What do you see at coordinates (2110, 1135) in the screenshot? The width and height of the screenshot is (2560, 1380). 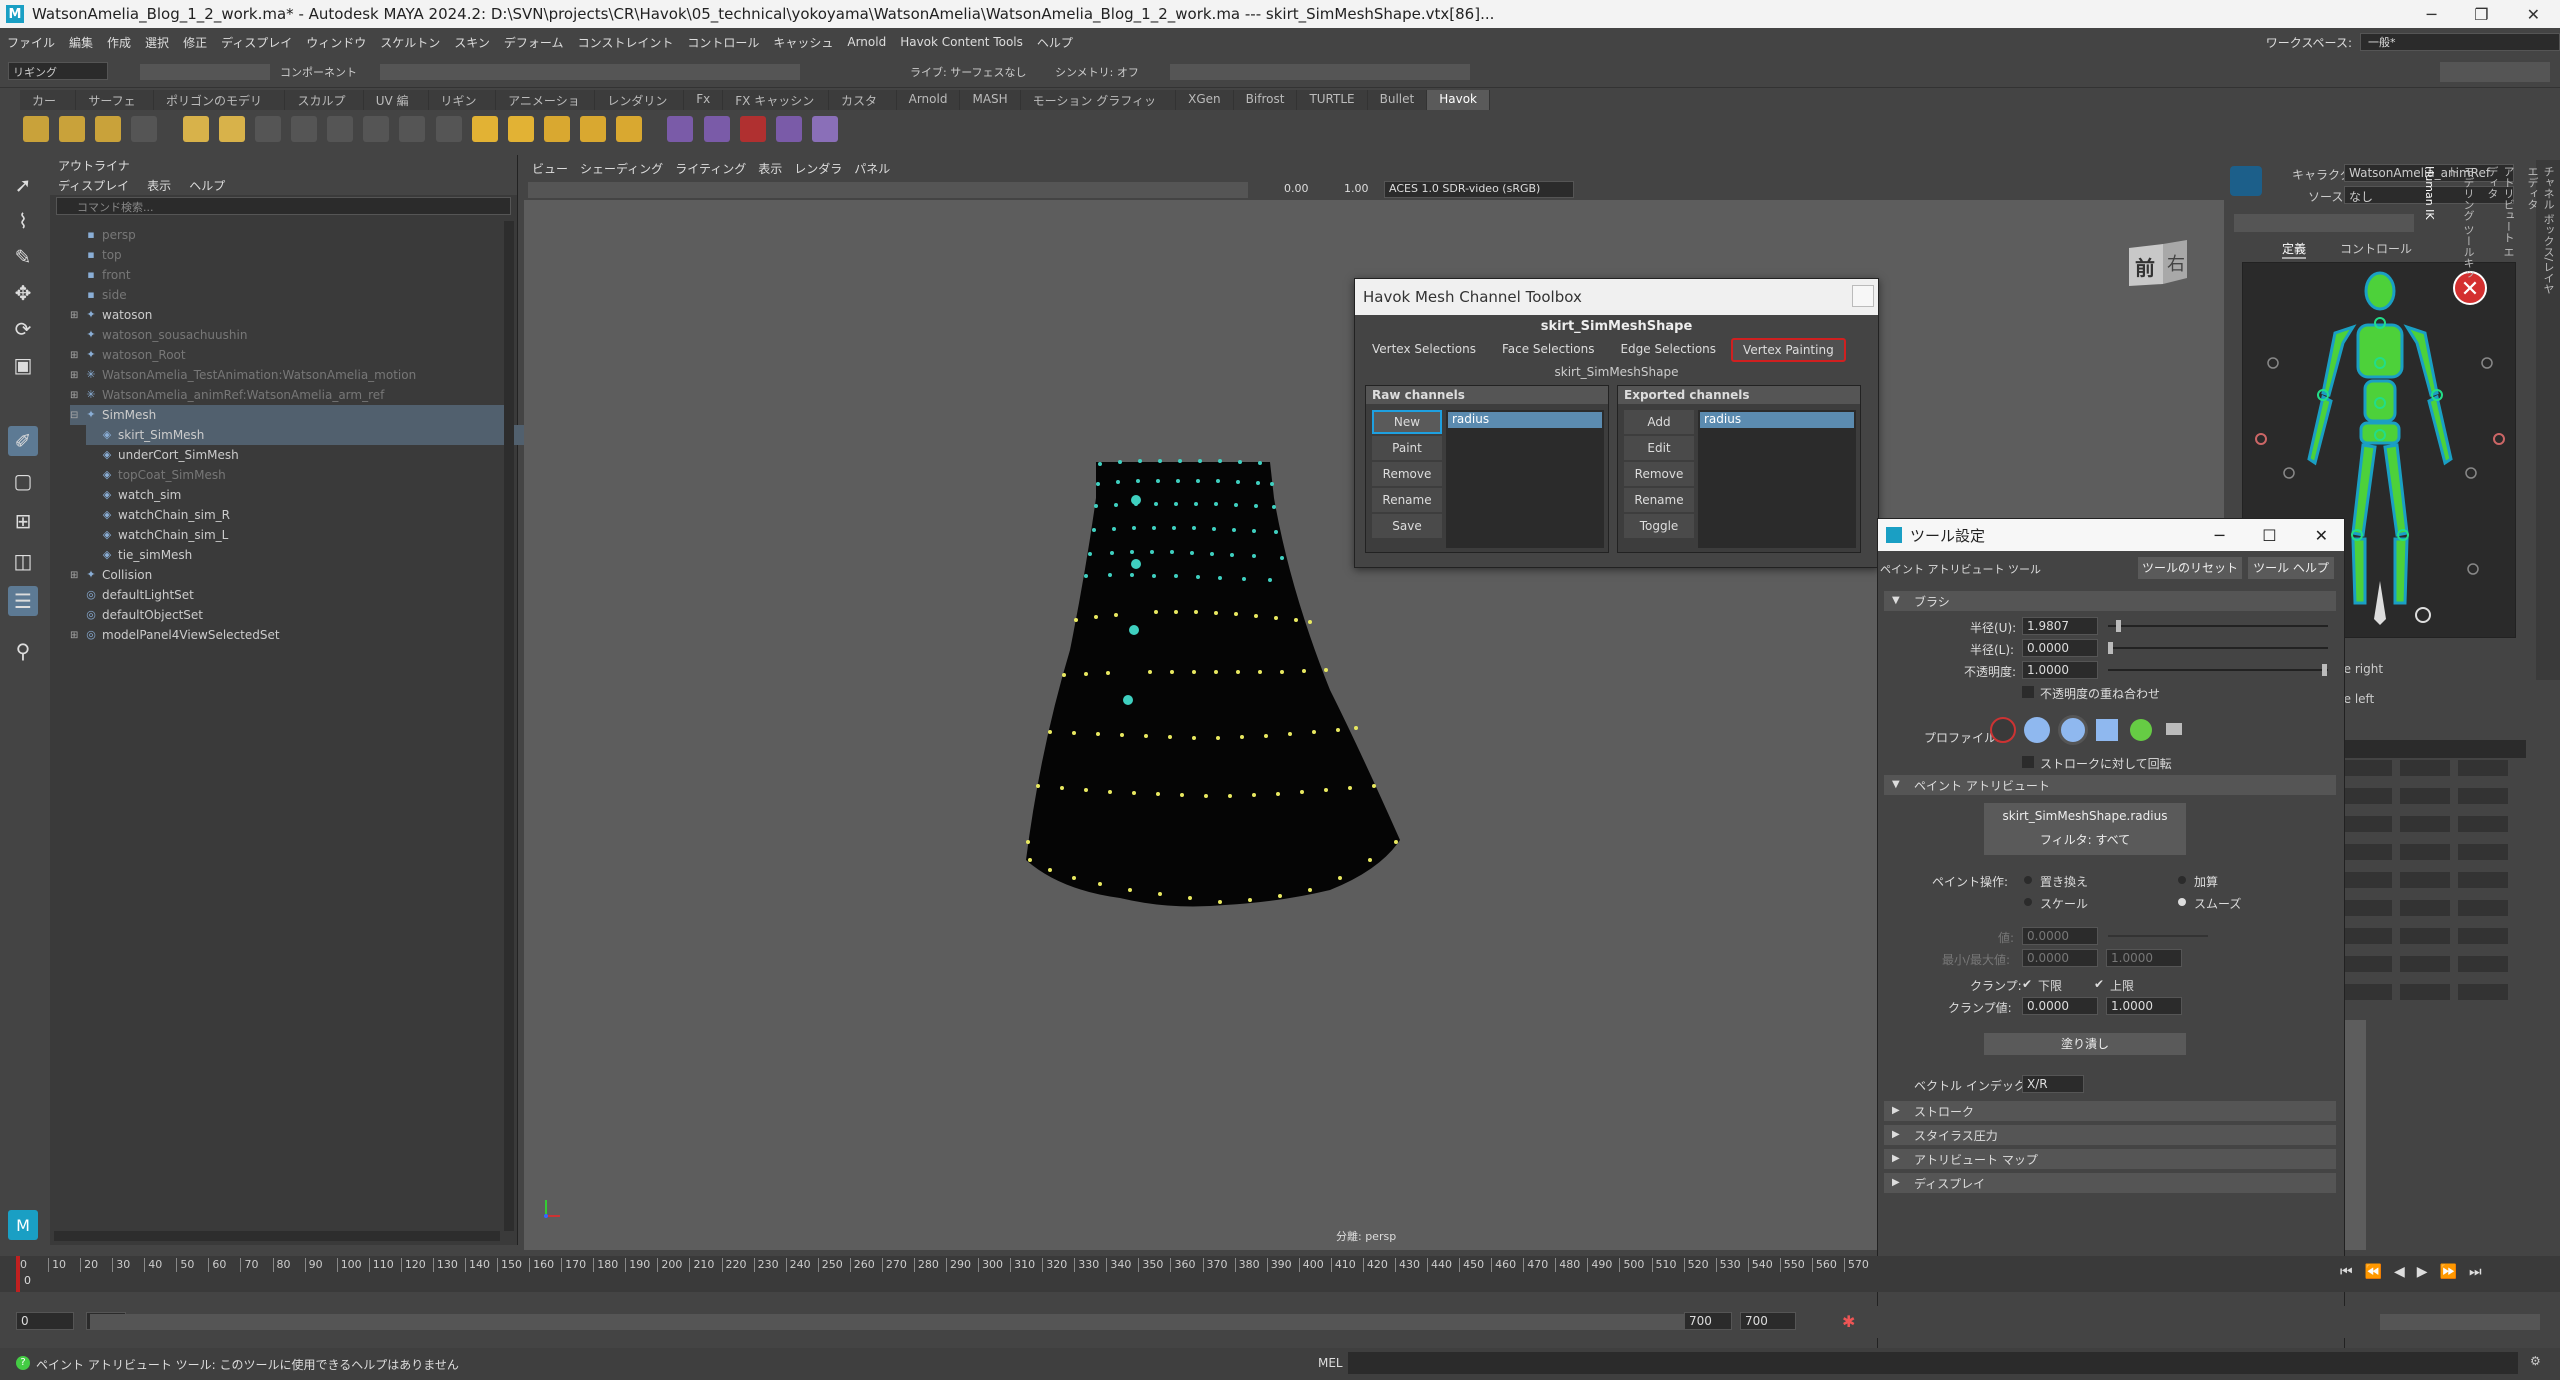 I see `stylus-pressure-section: スタイラス圧力` at bounding box center [2110, 1135].